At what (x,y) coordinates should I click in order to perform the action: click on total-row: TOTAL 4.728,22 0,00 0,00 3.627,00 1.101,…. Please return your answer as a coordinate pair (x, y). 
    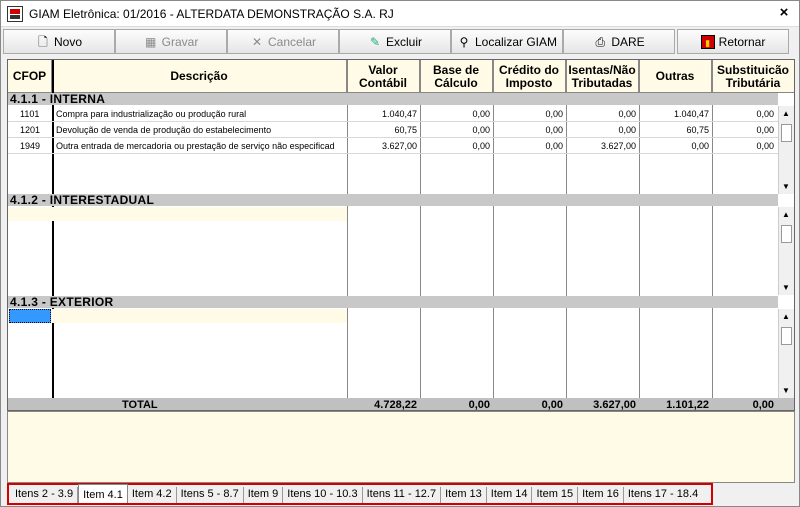
    Looking at the image, I should click on (401, 404).